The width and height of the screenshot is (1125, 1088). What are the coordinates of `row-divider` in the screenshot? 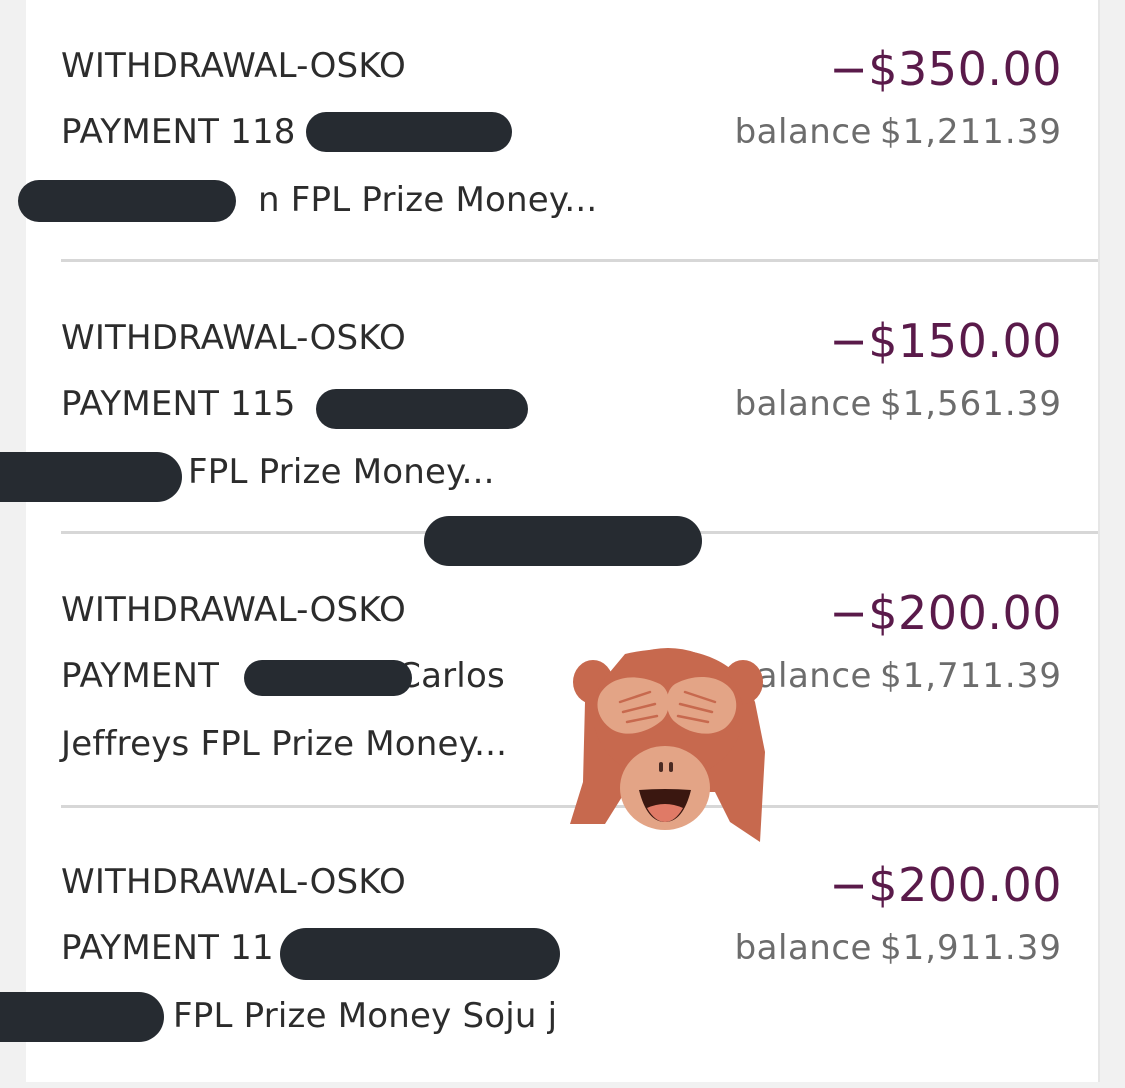 It's located at (579, 260).